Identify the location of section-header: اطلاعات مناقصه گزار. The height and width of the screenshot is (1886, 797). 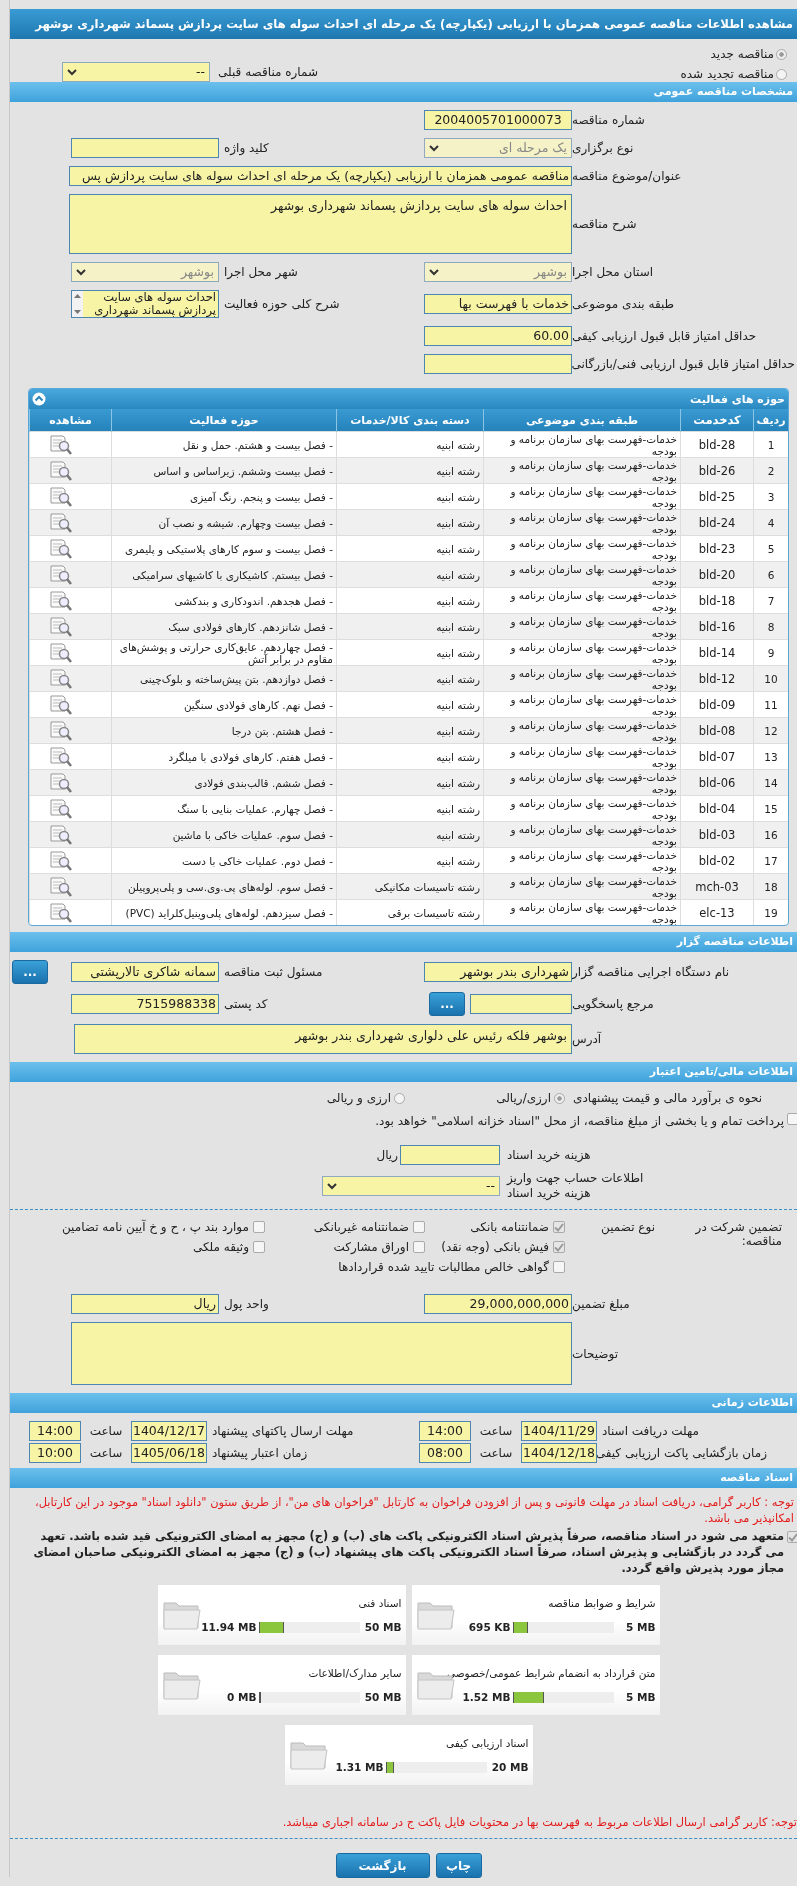
(403, 942).